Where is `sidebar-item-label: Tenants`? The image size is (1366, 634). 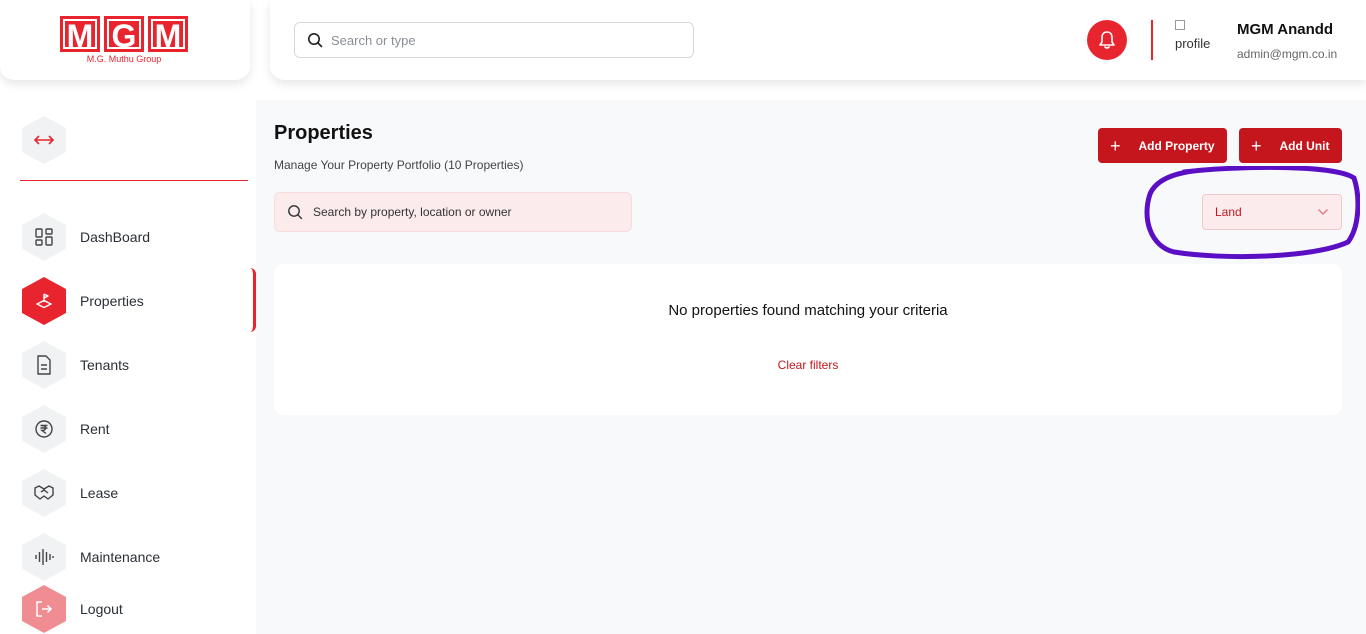
sidebar-item-label: Tenants is located at coordinates (105, 365).